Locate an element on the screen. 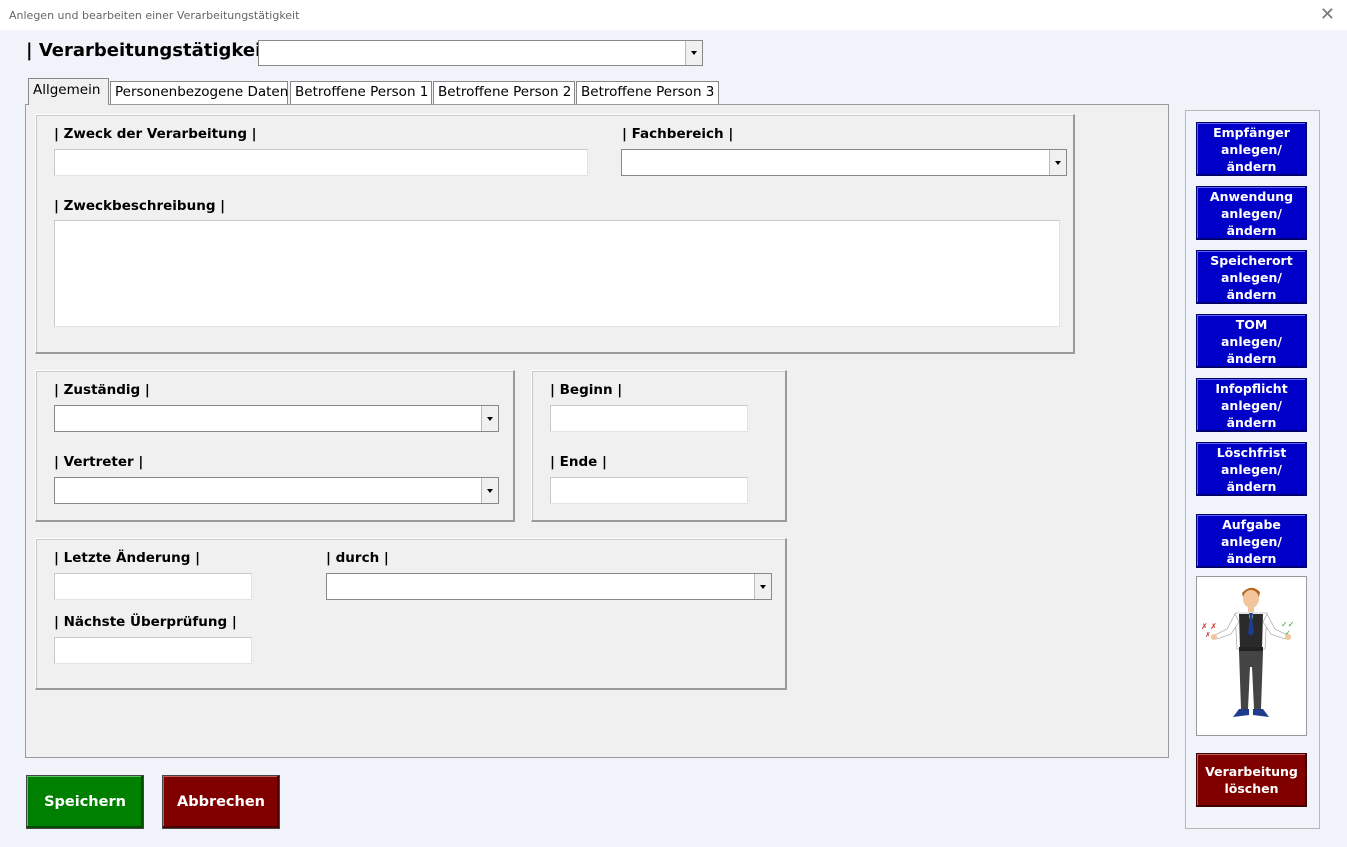 The width and height of the screenshot is (1347, 847). businessman-figure-icon: ✗ ✗ ✗ ✓✓ ✓ is located at coordinates (1251, 656).